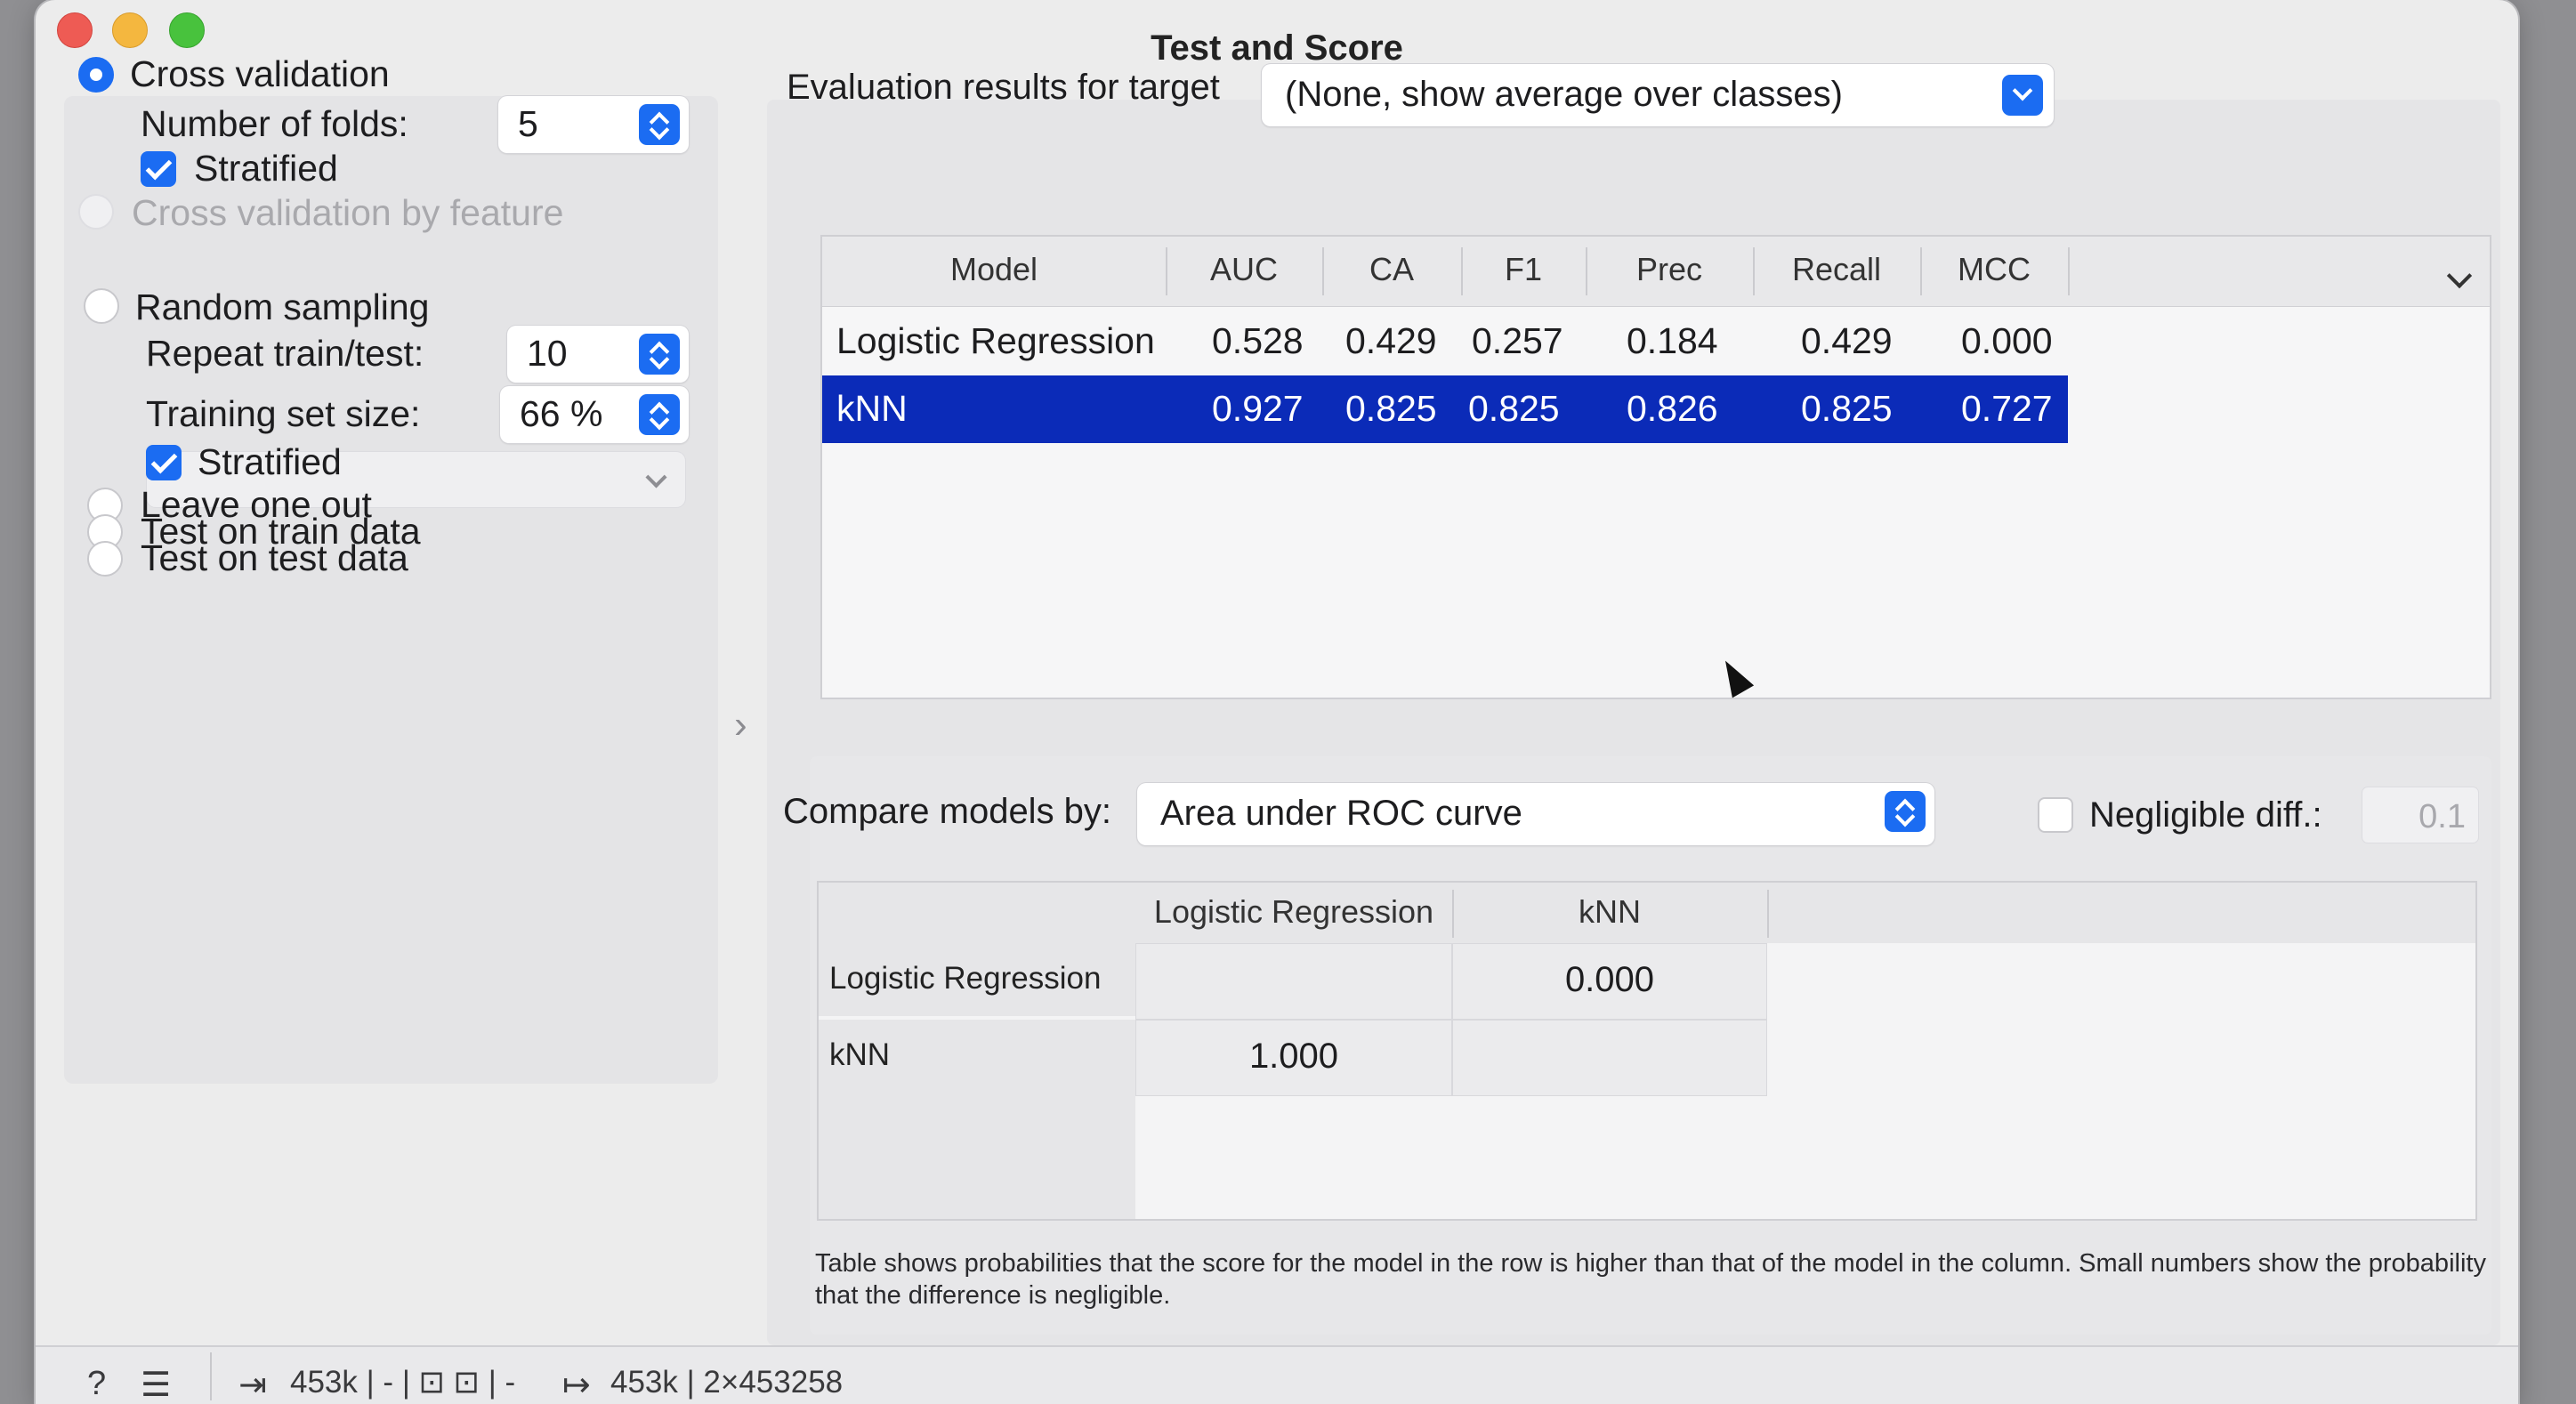 The image size is (2576, 1404). Describe the element at coordinates (274, 123) in the screenshot. I see `folds-label: Number of folds:` at that location.